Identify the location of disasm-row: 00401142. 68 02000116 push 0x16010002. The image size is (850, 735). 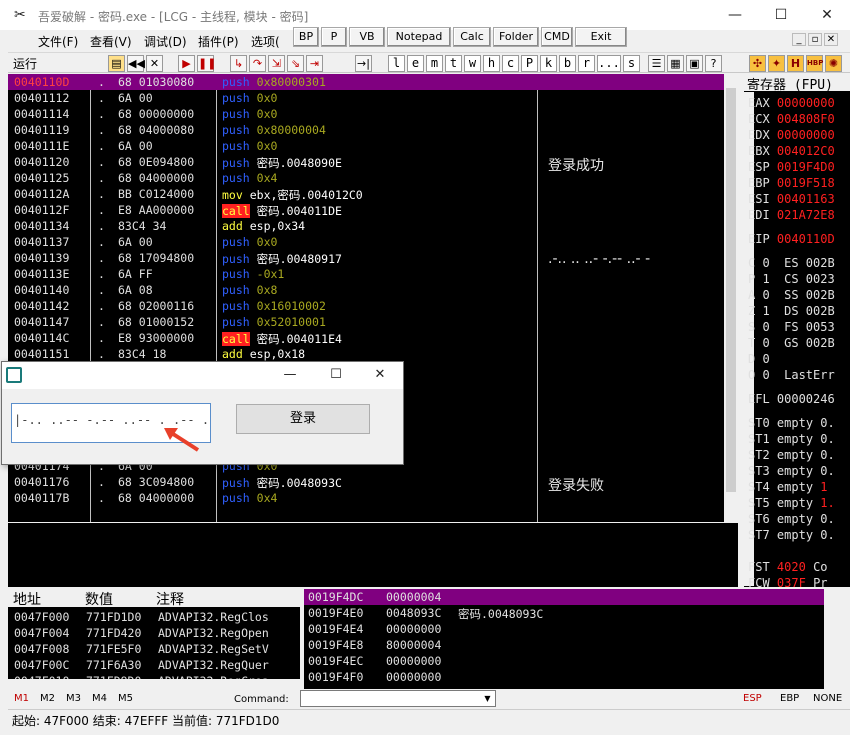
(366, 306).